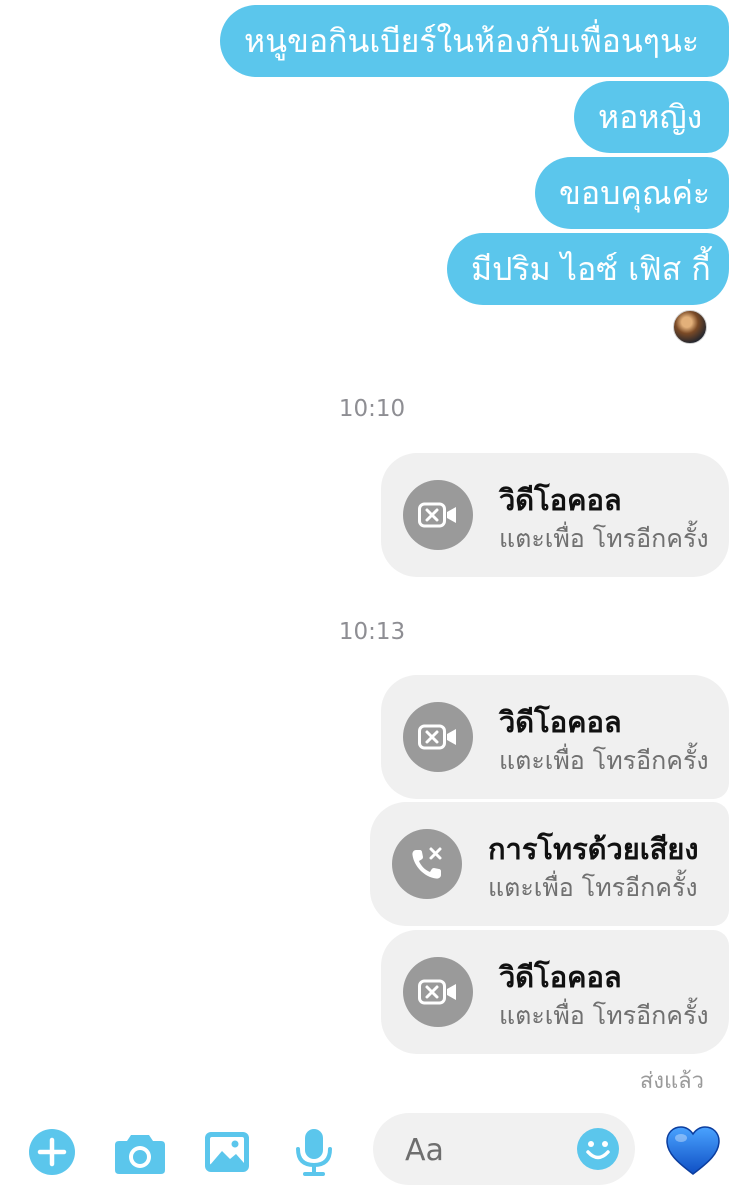  I want to click on message-text: หนูขอกินเบียร์ในห้องกับเพื่อนๆนะ, so click(471, 41).